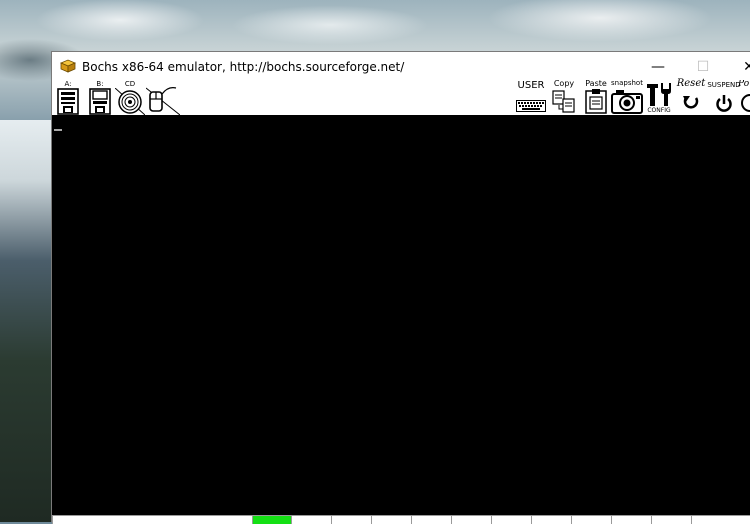 This screenshot has width=750, height=524. I want to click on wallpaper-mountain, so click(26, 321).